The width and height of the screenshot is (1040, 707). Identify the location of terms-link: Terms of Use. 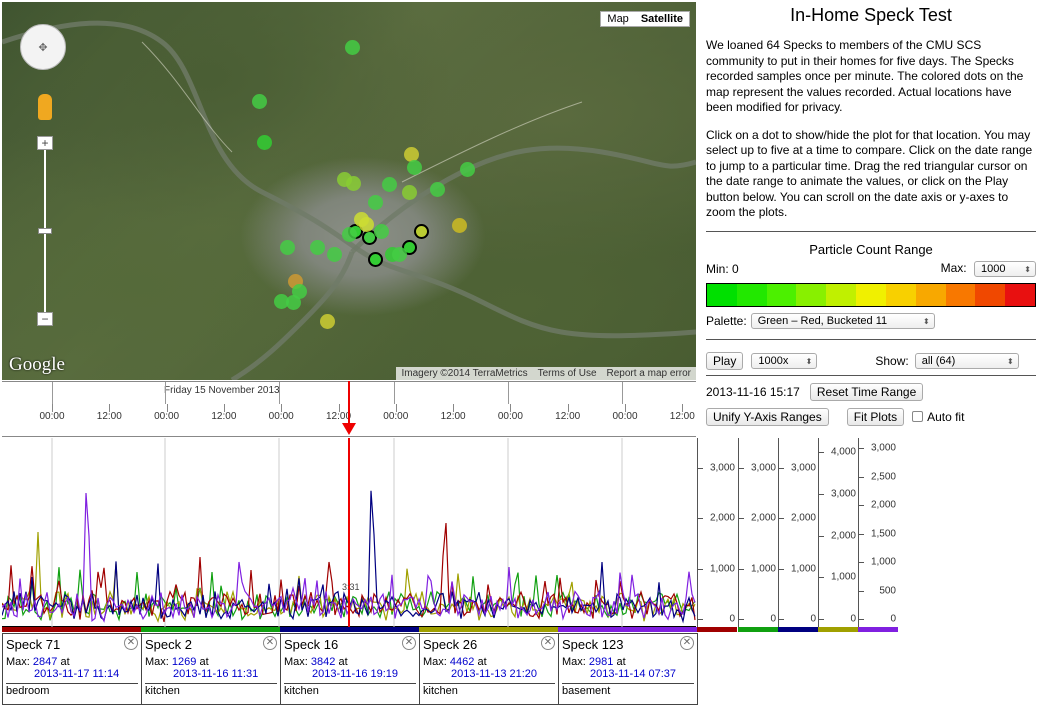
(567, 373).